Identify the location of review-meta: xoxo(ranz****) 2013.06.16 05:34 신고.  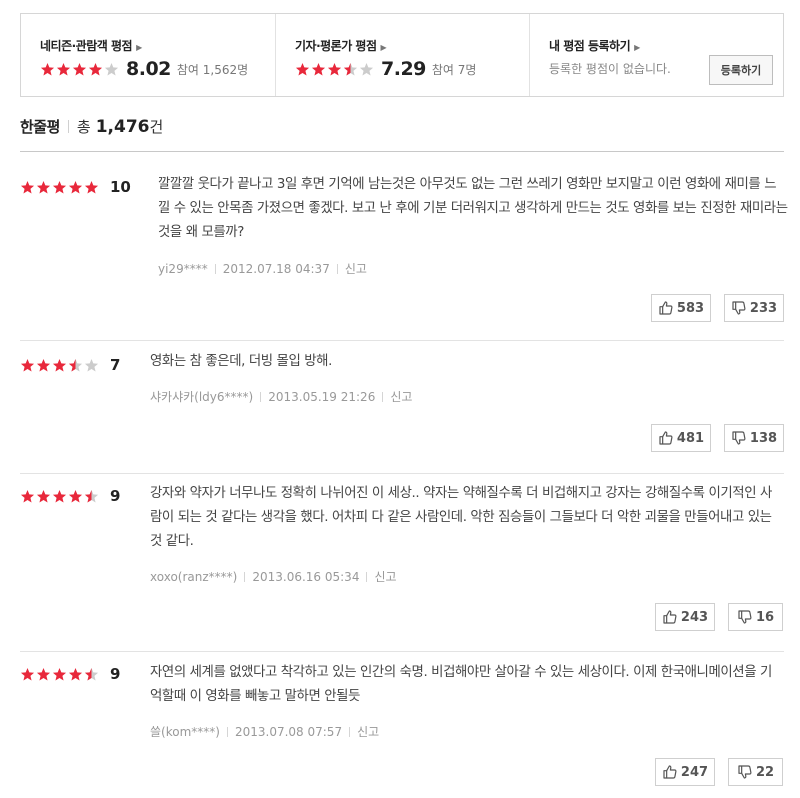
(273, 576).